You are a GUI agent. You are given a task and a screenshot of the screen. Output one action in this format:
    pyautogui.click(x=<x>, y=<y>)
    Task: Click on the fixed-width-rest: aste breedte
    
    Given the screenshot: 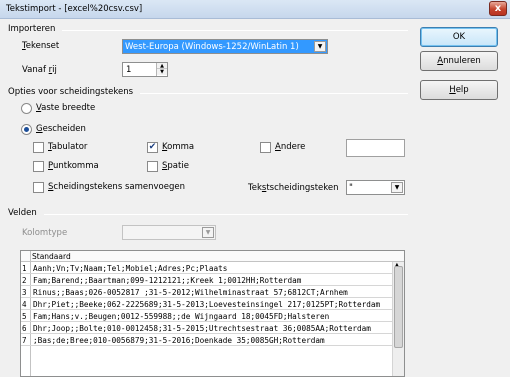 What is the action you would take?
    pyautogui.click(x=68, y=108)
    